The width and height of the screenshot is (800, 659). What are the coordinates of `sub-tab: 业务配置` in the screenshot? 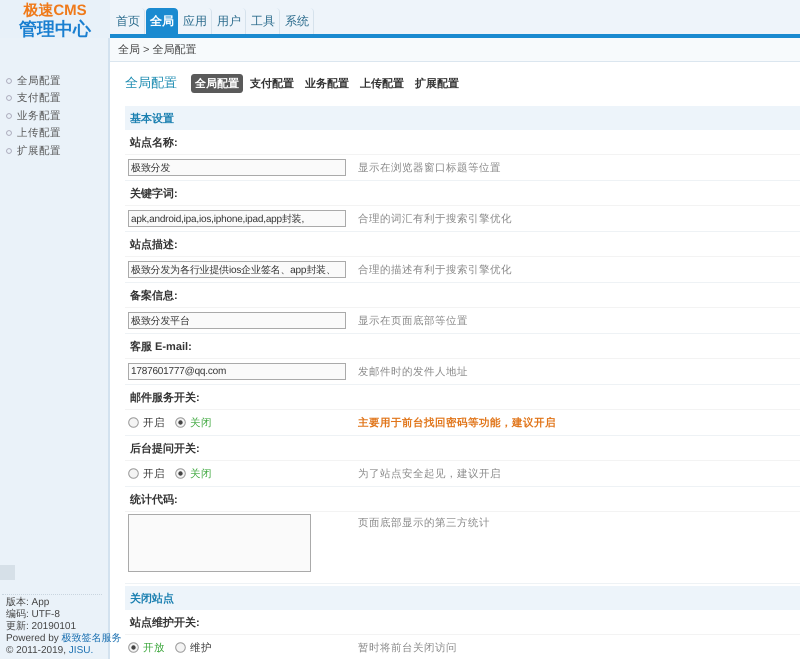 It's located at (327, 83).